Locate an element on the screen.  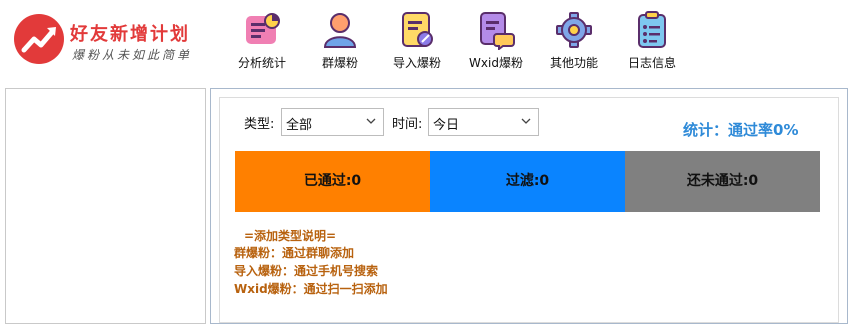
toolbar-log: 日志信息 is located at coordinates (652, 43).